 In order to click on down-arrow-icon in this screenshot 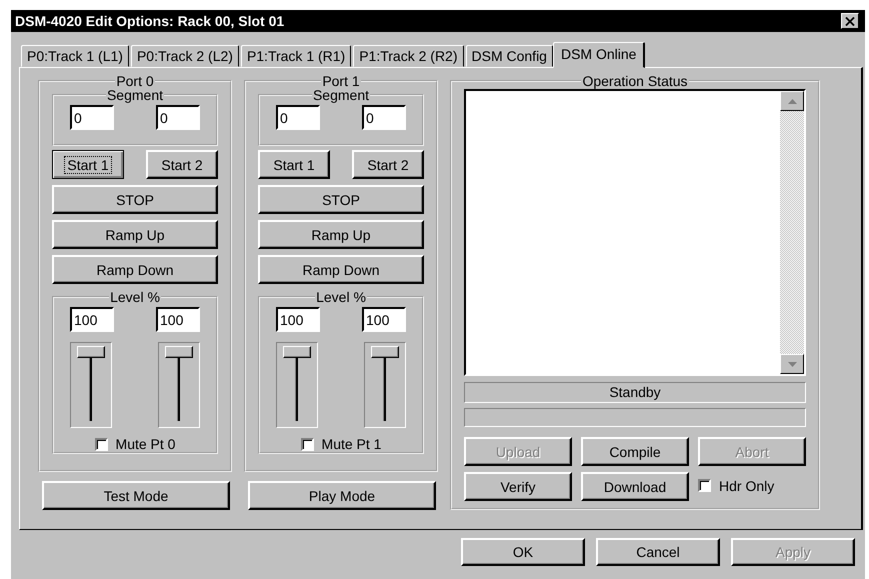, I will do `click(792, 364)`.